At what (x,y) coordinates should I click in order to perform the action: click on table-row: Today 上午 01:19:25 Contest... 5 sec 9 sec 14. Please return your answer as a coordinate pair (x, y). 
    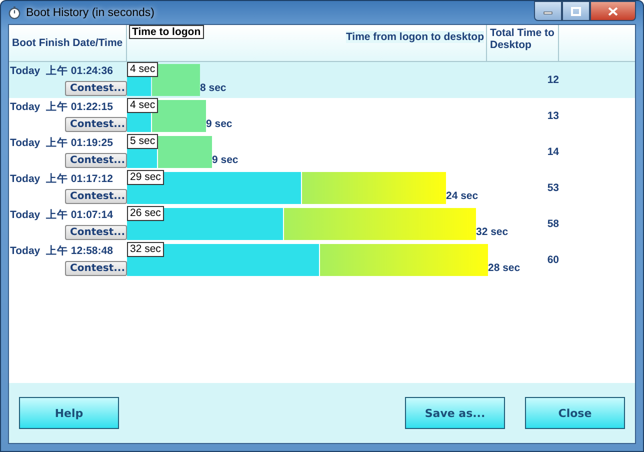
    Looking at the image, I should click on (322, 152).